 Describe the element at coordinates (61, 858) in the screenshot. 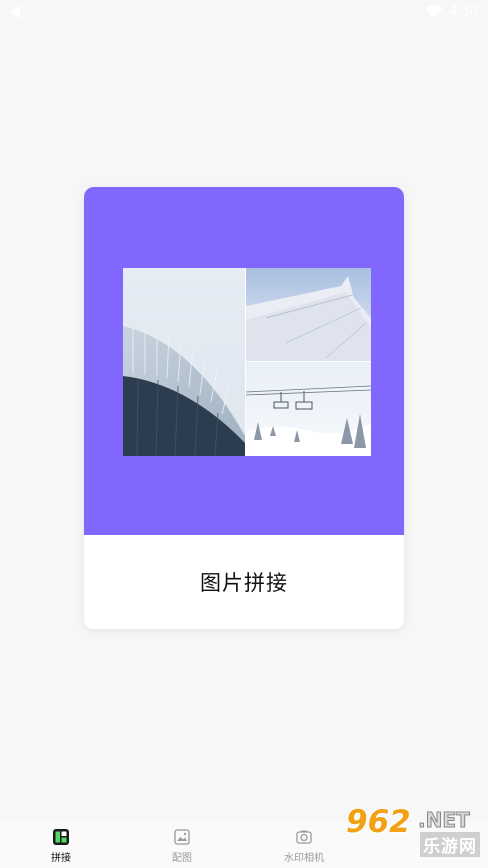

I see `nav-label-collage: 拼接` at that location.